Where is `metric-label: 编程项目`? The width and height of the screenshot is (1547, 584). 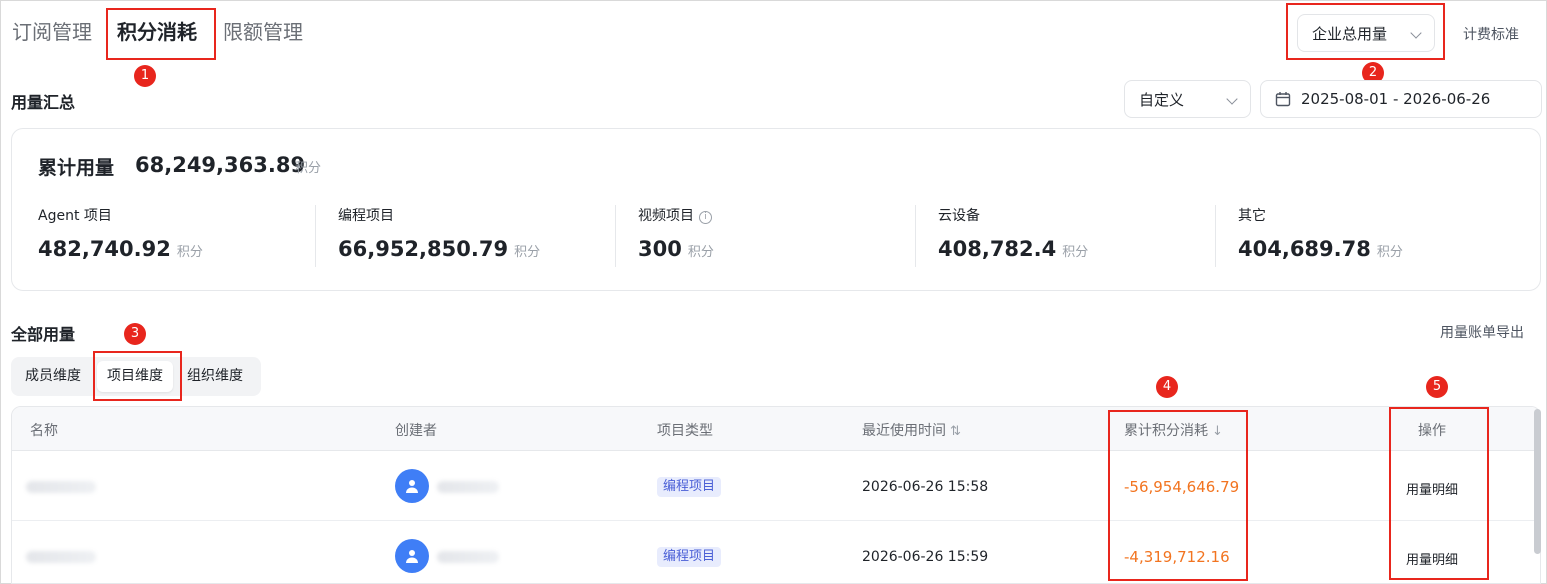
metric-label: 编程项目 is located at coordinates (366, 216).